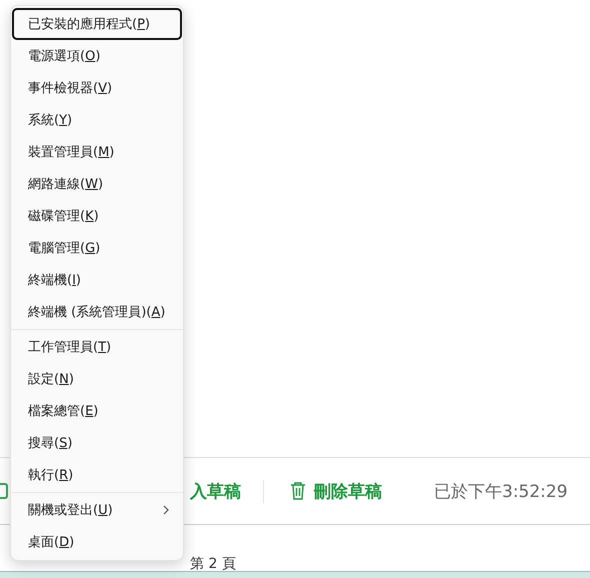 This screenshot has height=578, width=590. I want to click on menu-item: 桌面(D), so click(97, 542).